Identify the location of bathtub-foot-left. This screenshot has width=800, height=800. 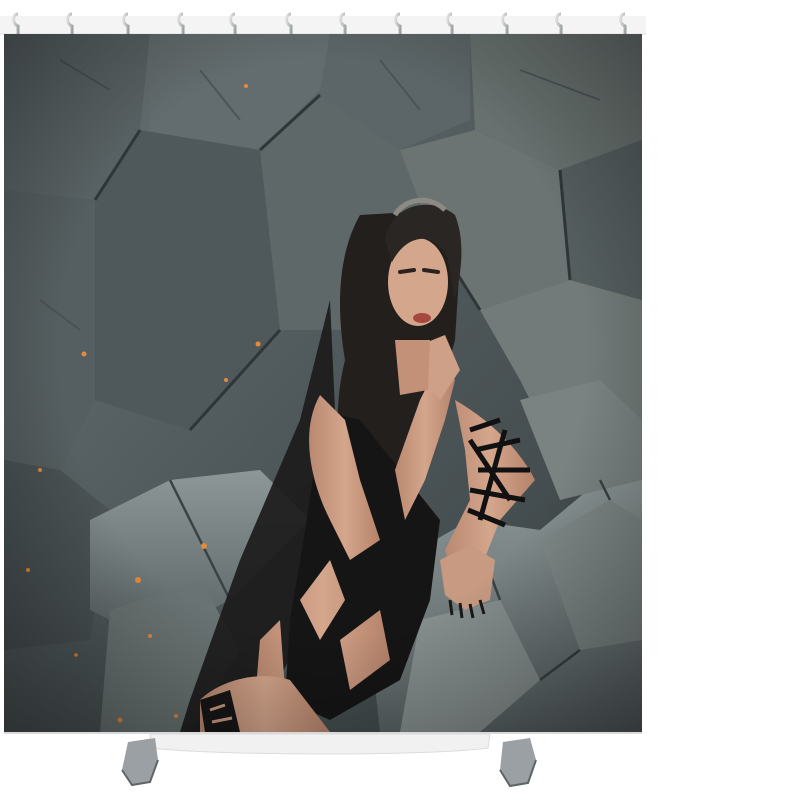
(140, 762).